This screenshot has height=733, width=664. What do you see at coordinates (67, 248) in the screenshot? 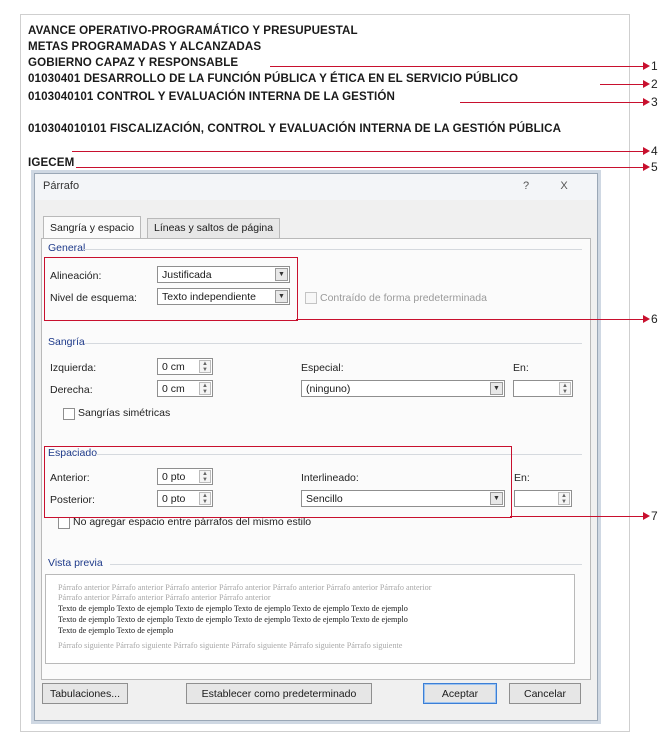
I see `section-general: General` at bounding box center [67, 248].